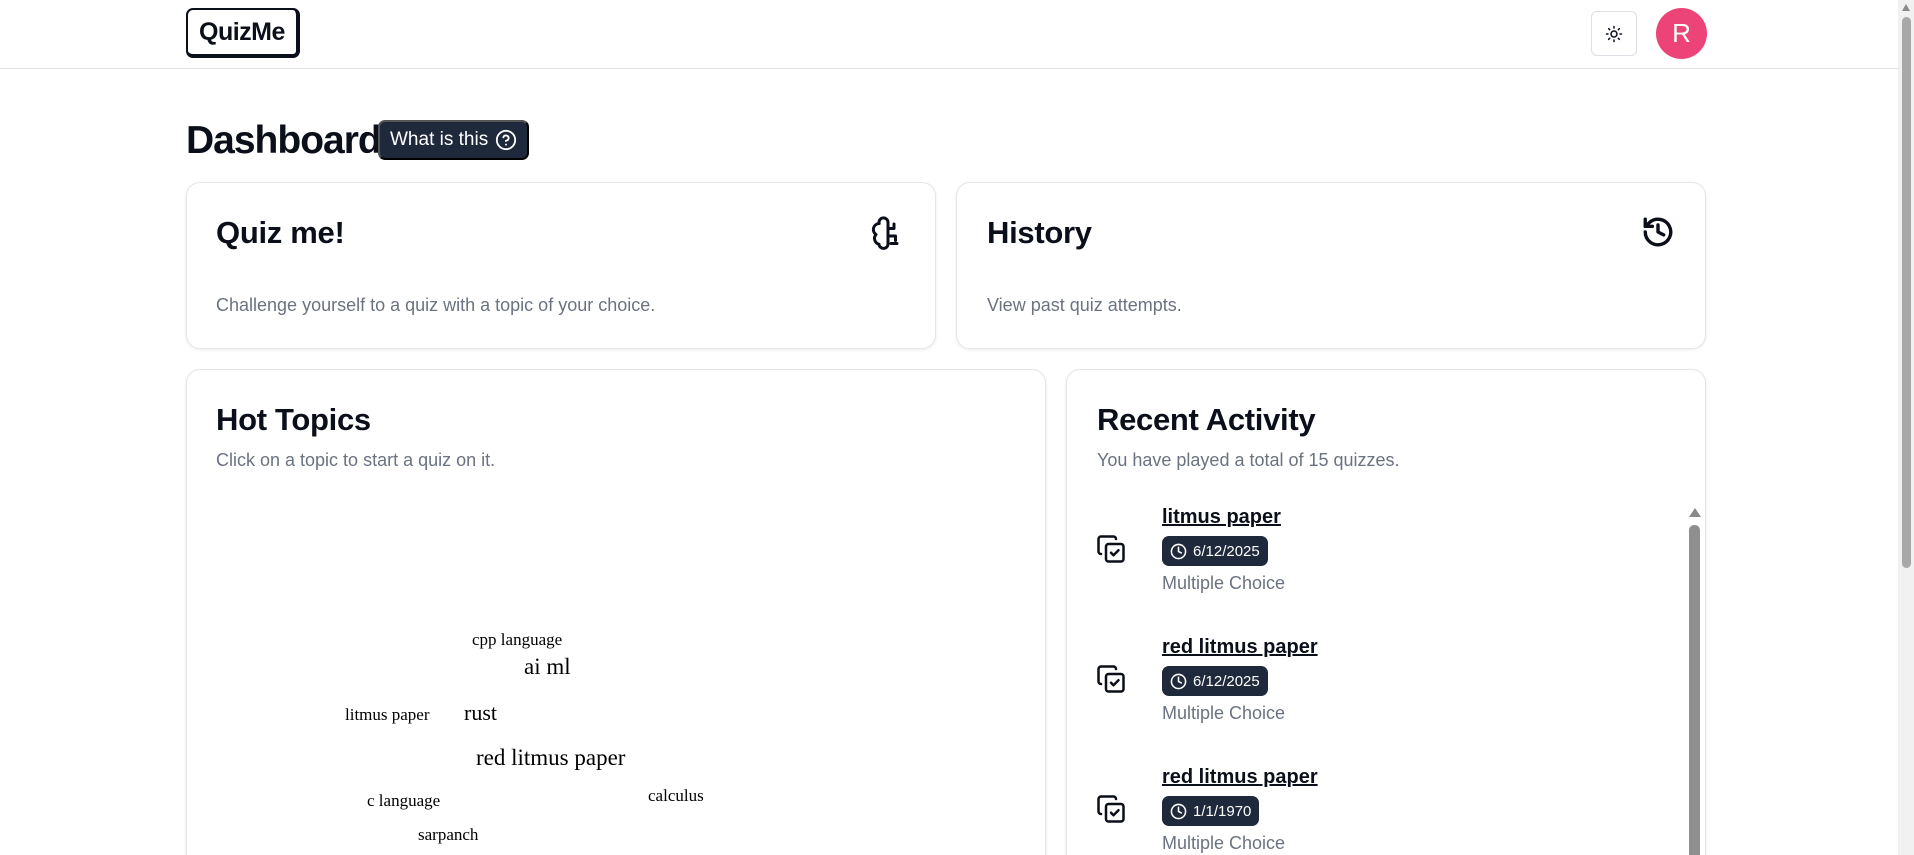 The image size is (1914, 855). I want to click on theme-toggle-button, so click(1614, 33).